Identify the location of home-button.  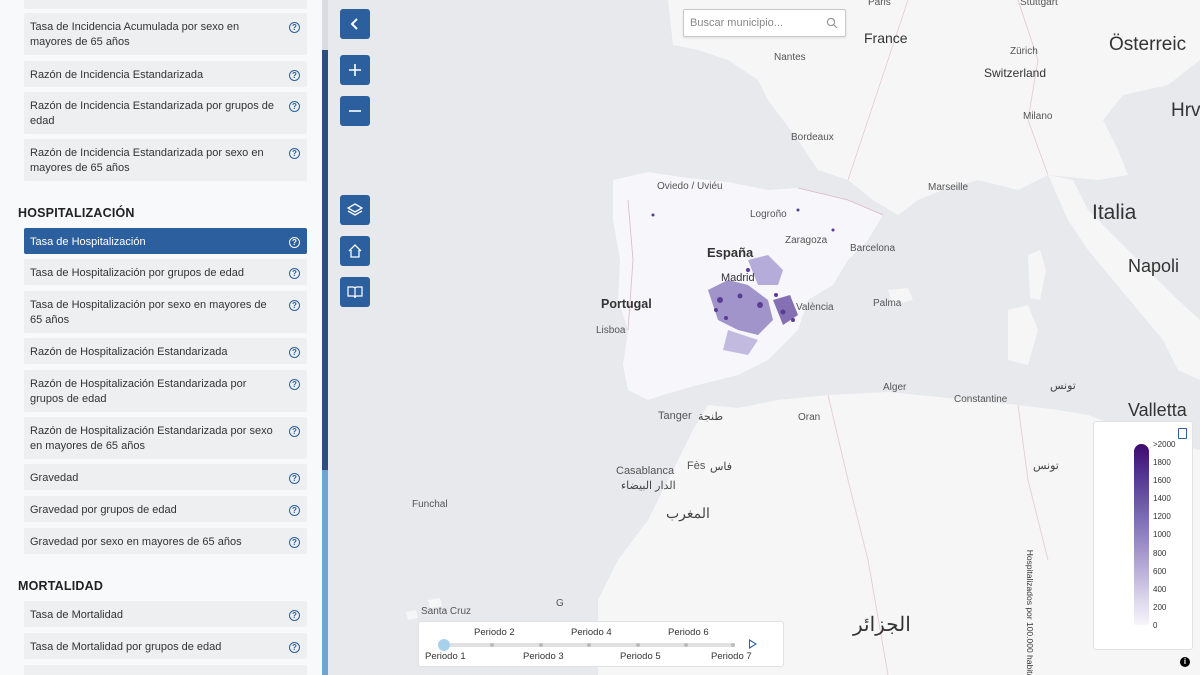
(355, 251).